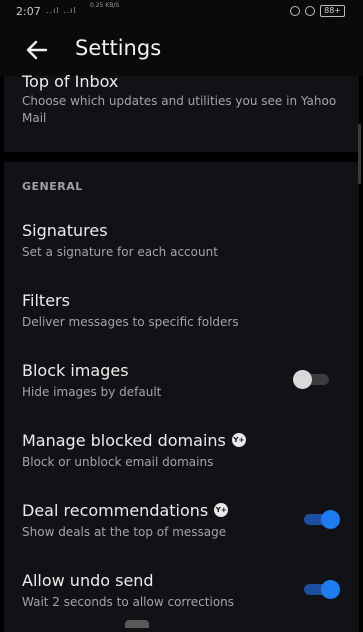  I want to click on network-speed: 0.25 KB/S, so click(105, 5).